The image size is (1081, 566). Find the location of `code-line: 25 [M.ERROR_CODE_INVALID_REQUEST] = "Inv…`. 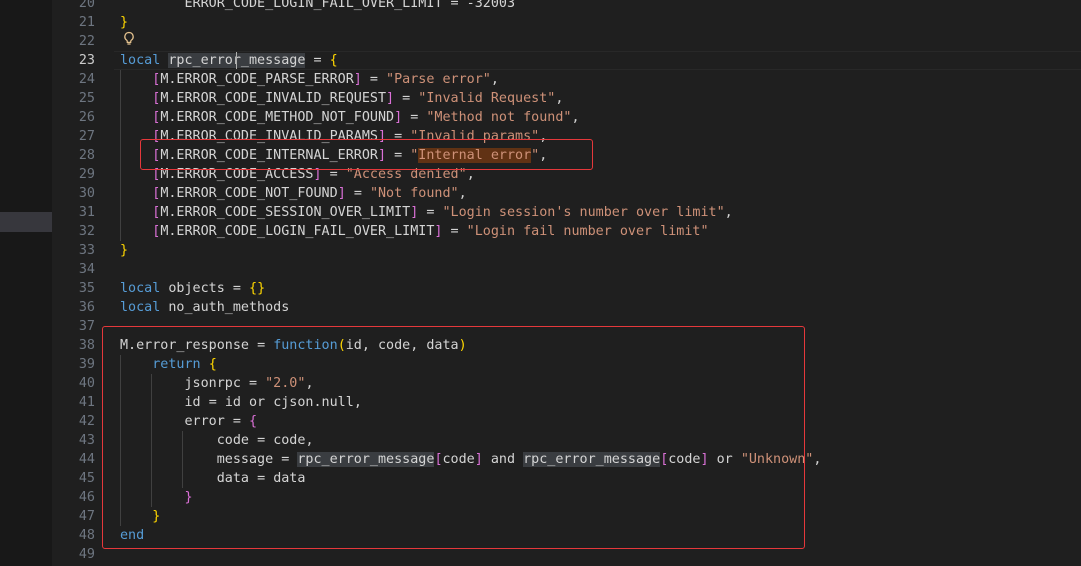

code-line: 25 [M.ERROR_CODE_INVALID_REQUEST] = "Inv… is located at coordinates (566, 98).